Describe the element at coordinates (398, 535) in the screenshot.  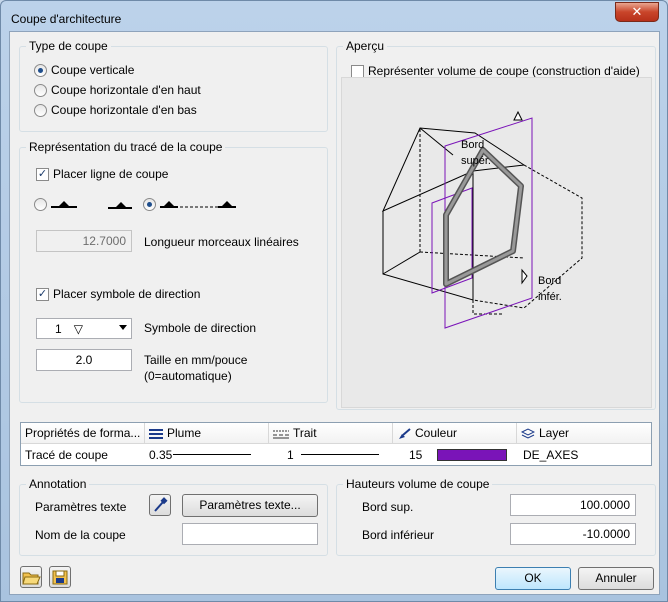
I see `bord-inf-label: Bord inférieur` at that location.